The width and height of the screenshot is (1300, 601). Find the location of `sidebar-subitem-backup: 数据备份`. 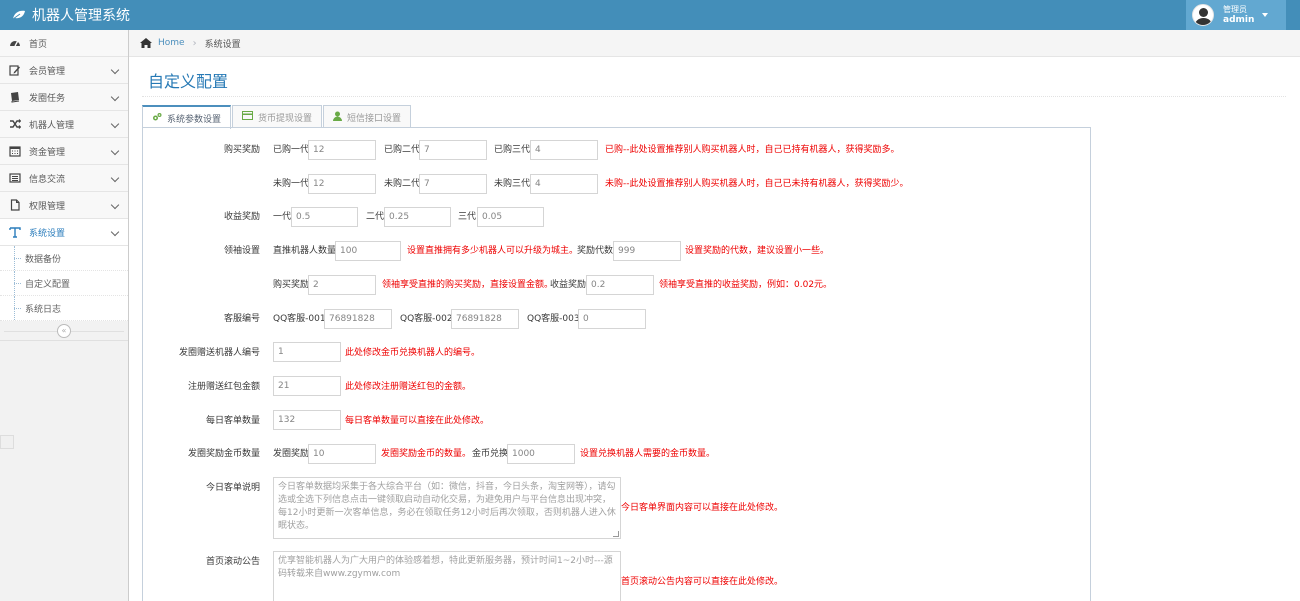

sidebar-subitem-backup: 数据备份 is located at coordinates (64, 258).